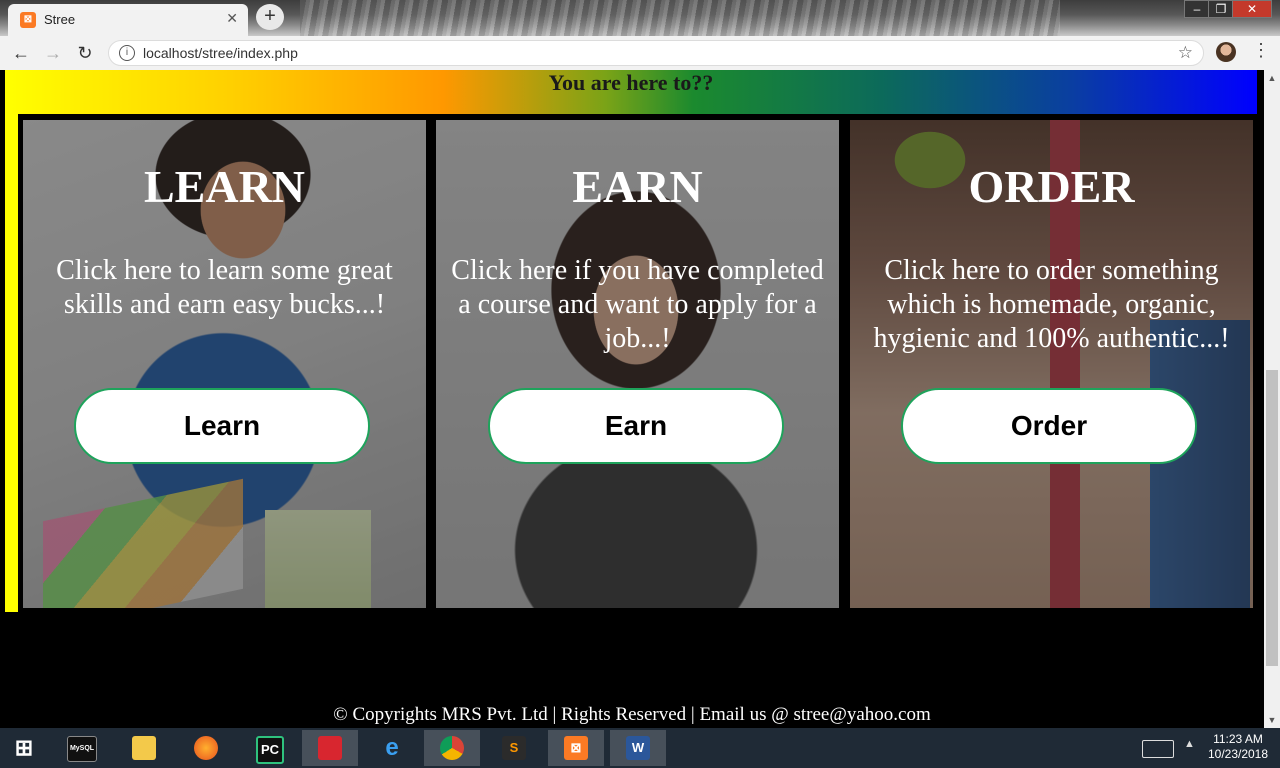  I want to click on mysql-icon: MySQL, so click(82, 749).